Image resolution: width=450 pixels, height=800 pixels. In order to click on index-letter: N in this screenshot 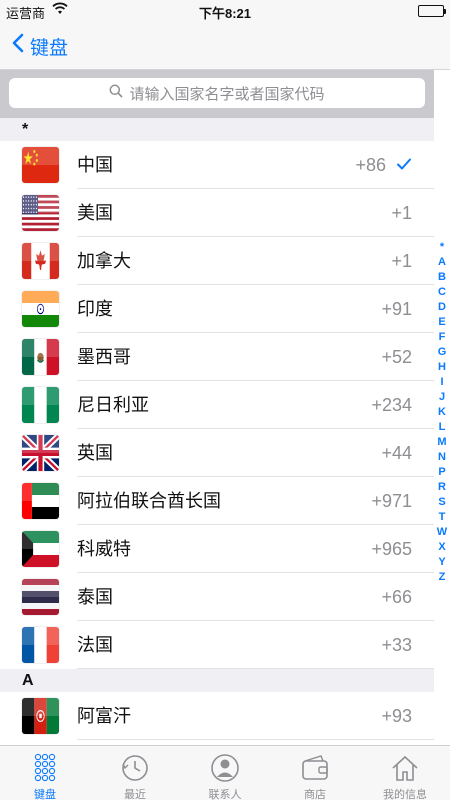, I will do `click(442, 457)`.